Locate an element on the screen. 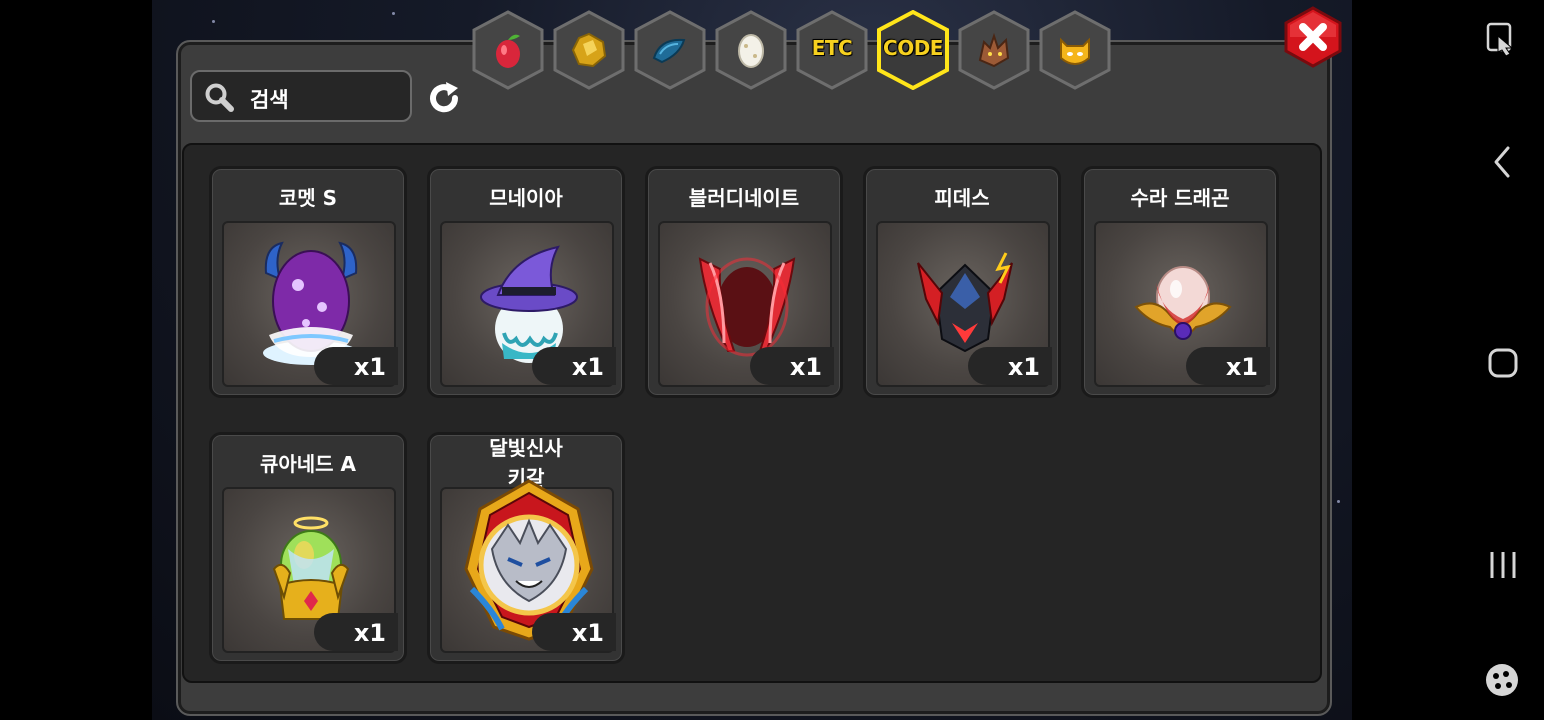  tab-dragon is located at coordinates (994, 50).